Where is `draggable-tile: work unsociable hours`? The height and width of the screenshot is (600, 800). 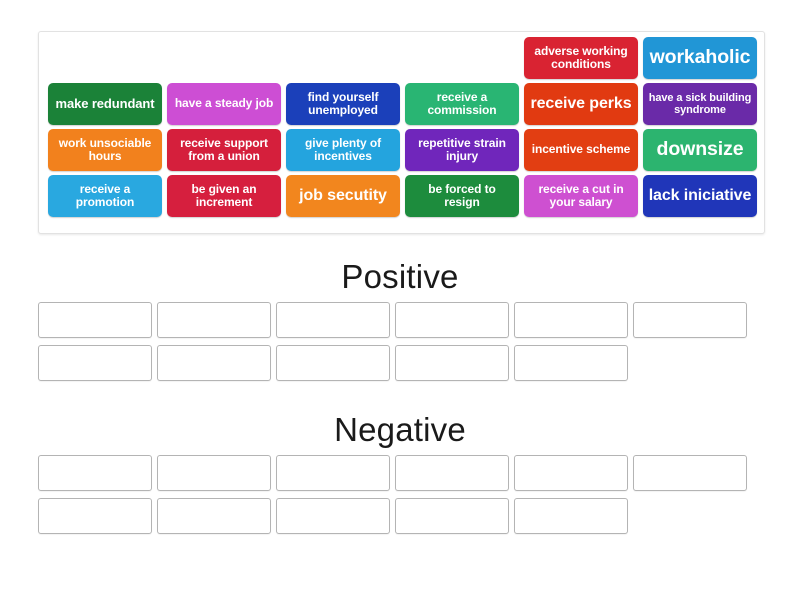 draggable-tile: work unsociable hours is located at coordinates (105, 150).